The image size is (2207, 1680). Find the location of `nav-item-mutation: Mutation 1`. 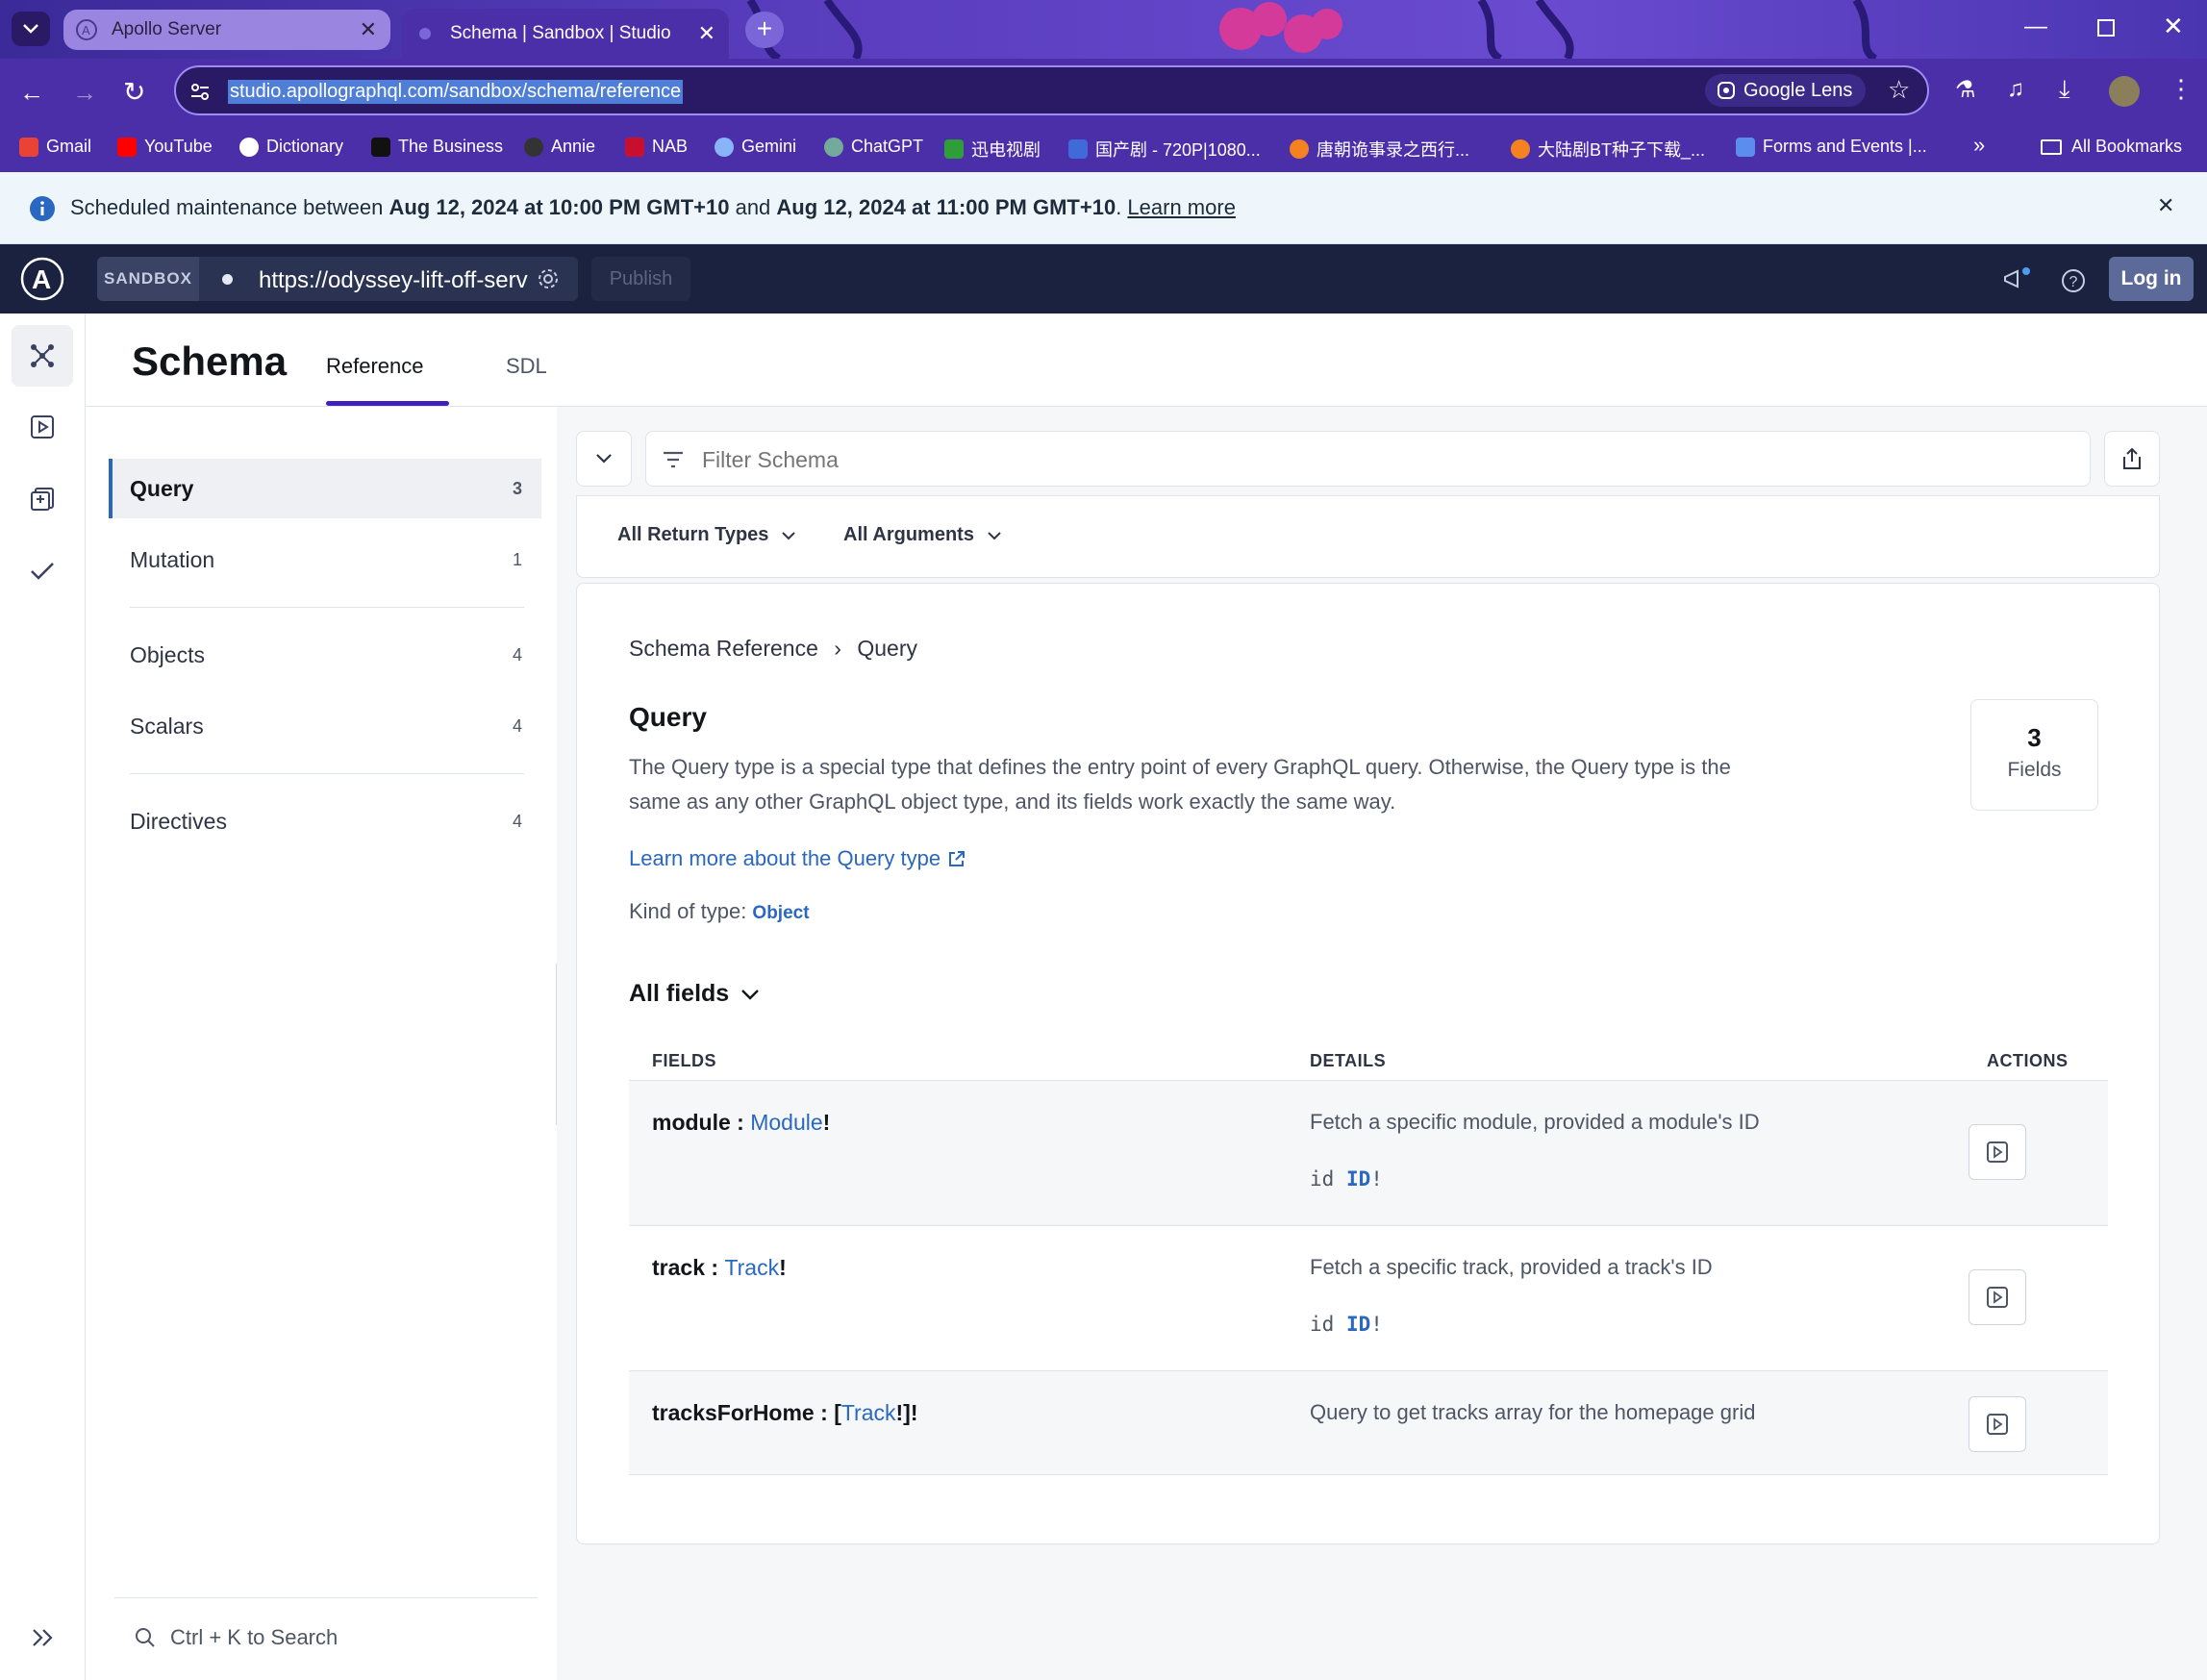

nav-item-mutation: Mutation 1 is located at coordinates (325, 560).